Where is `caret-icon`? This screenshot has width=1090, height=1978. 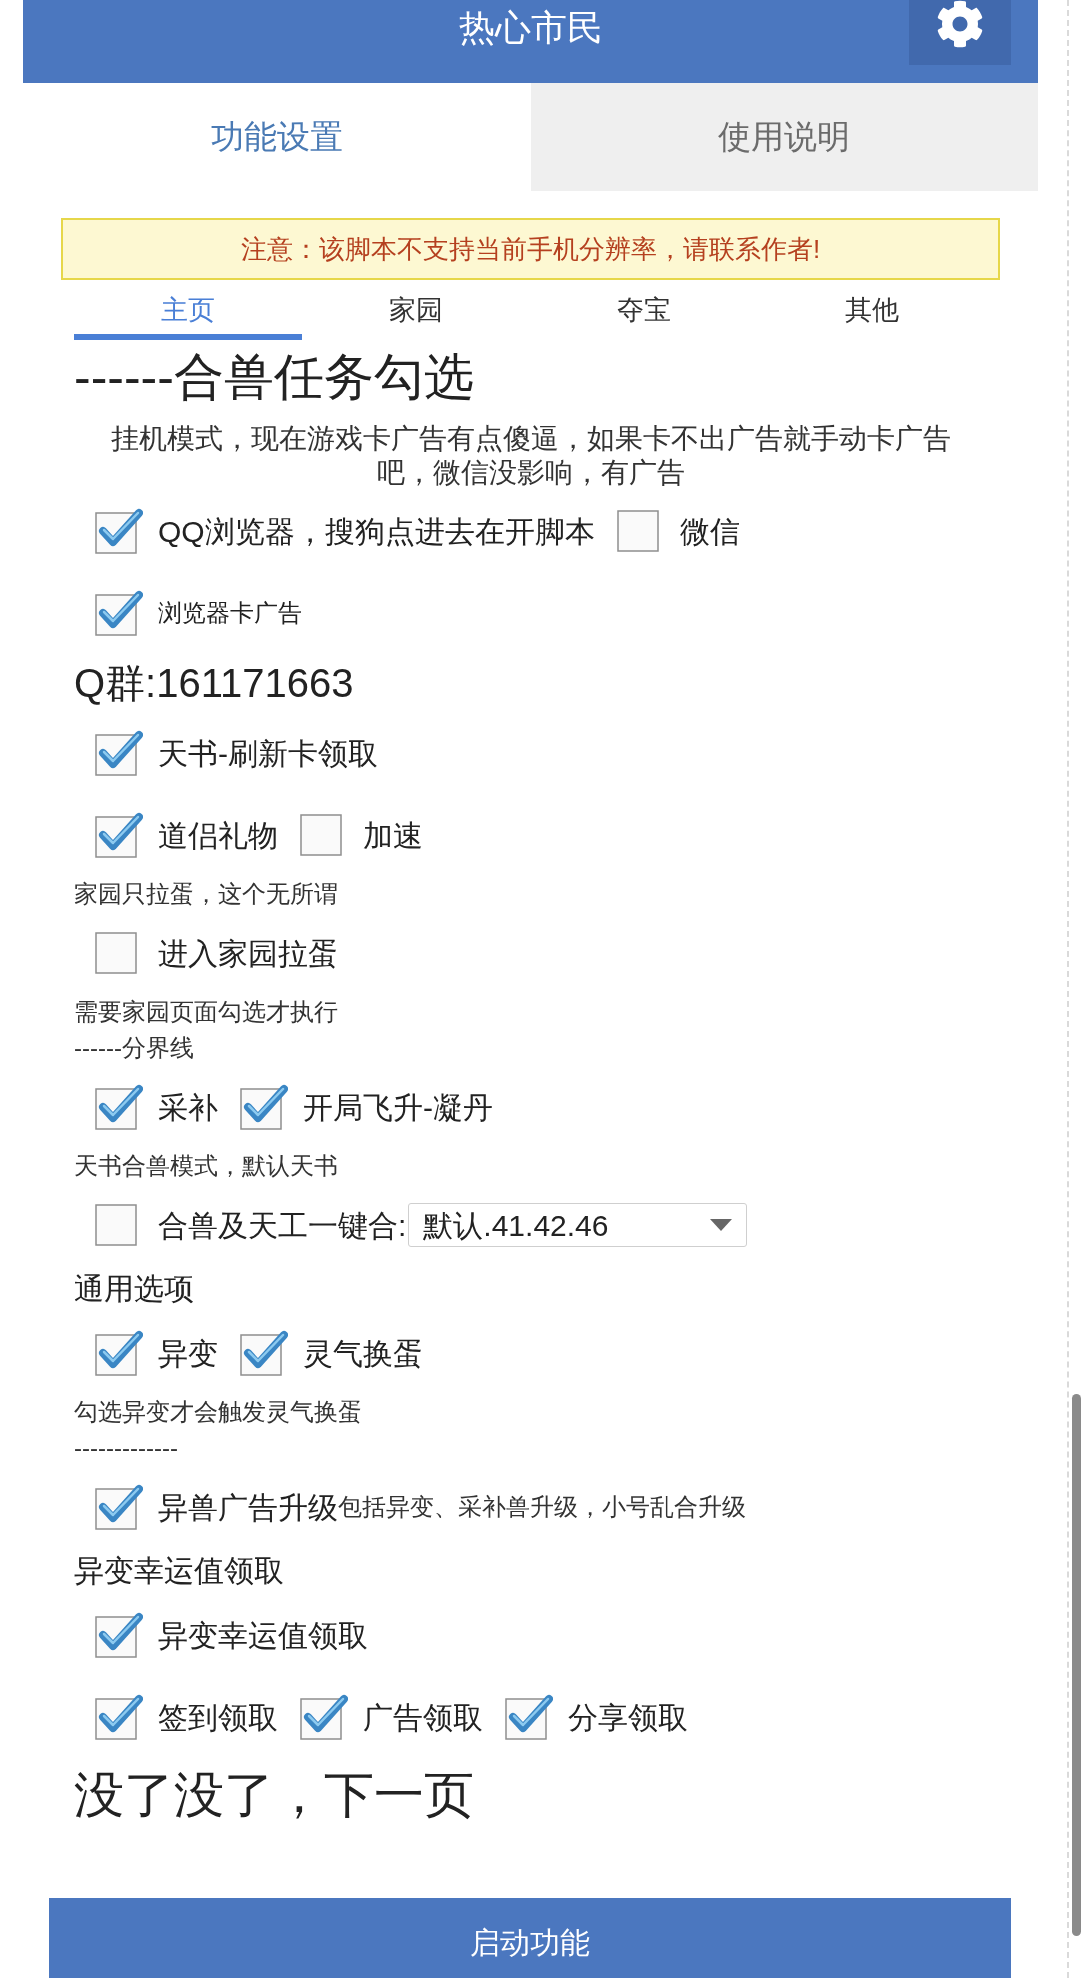
caret-icon is located at coordinates (721, 1225).